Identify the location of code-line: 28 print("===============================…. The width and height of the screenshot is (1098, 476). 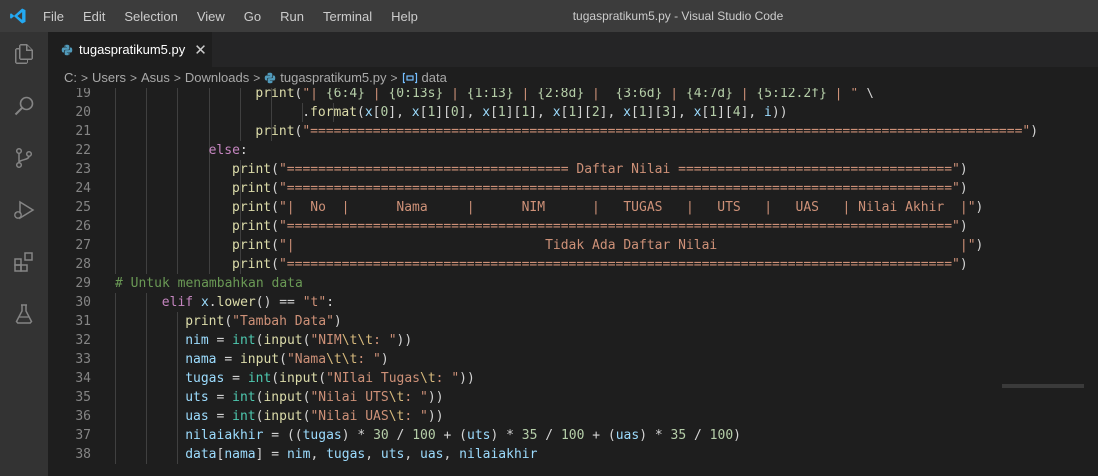
(573, 264).